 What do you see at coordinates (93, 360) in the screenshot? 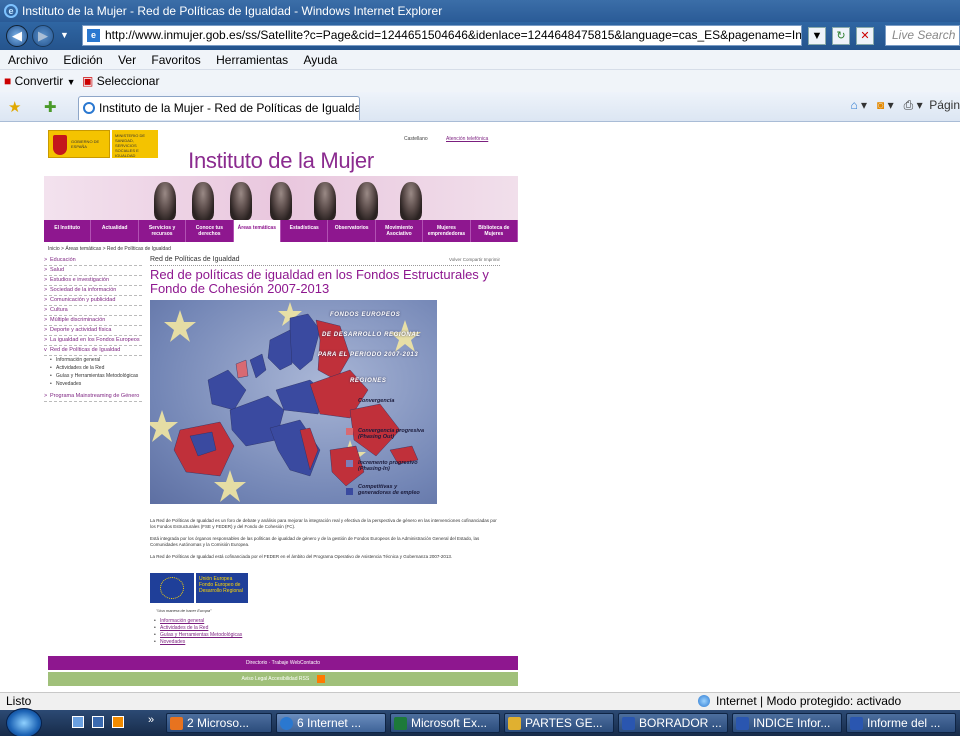
I see `sidebar-subitem: Información general` at bounding box center [93, 360].